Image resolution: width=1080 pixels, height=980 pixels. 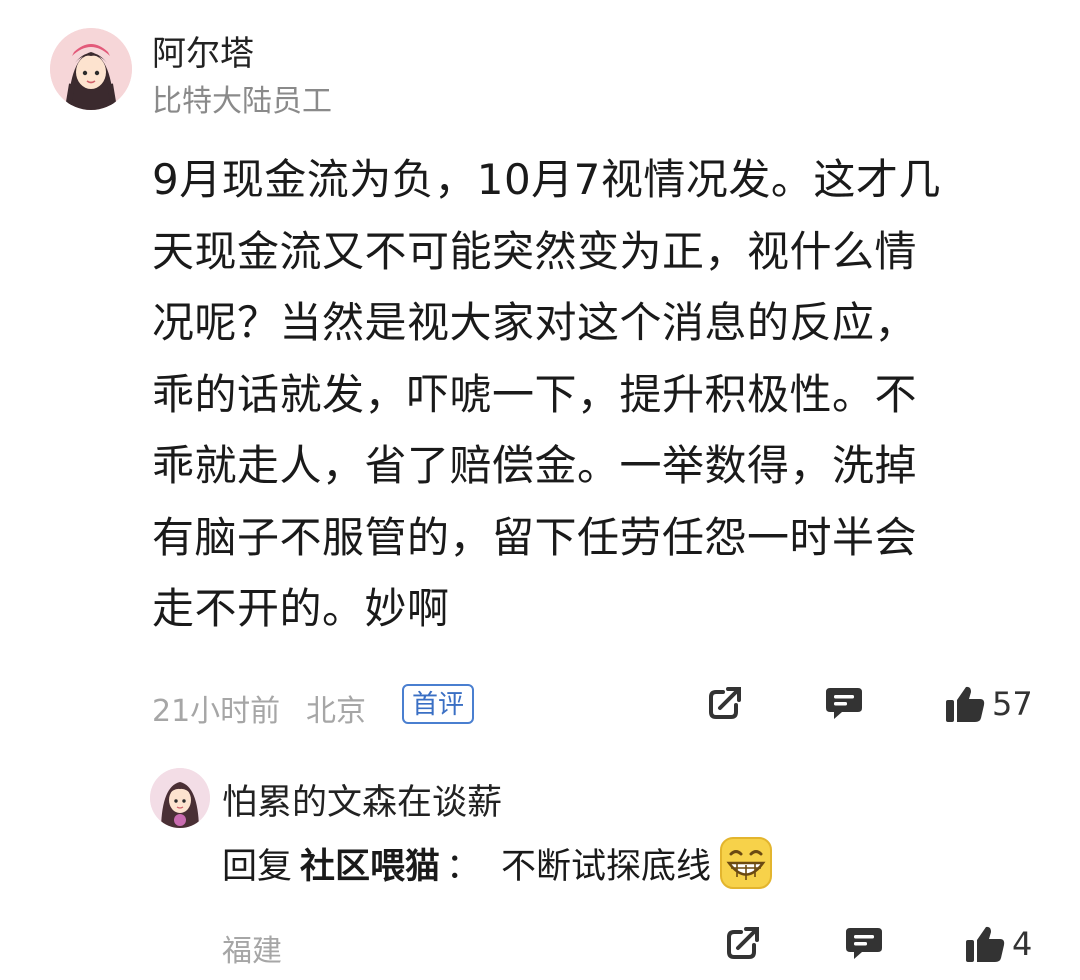 What do you see at coordinates (546, 179) in the screenshot?
I see `comment-line: 9月现金流为负，10月7视情况发。这才几` at bounding box center [546, 179].